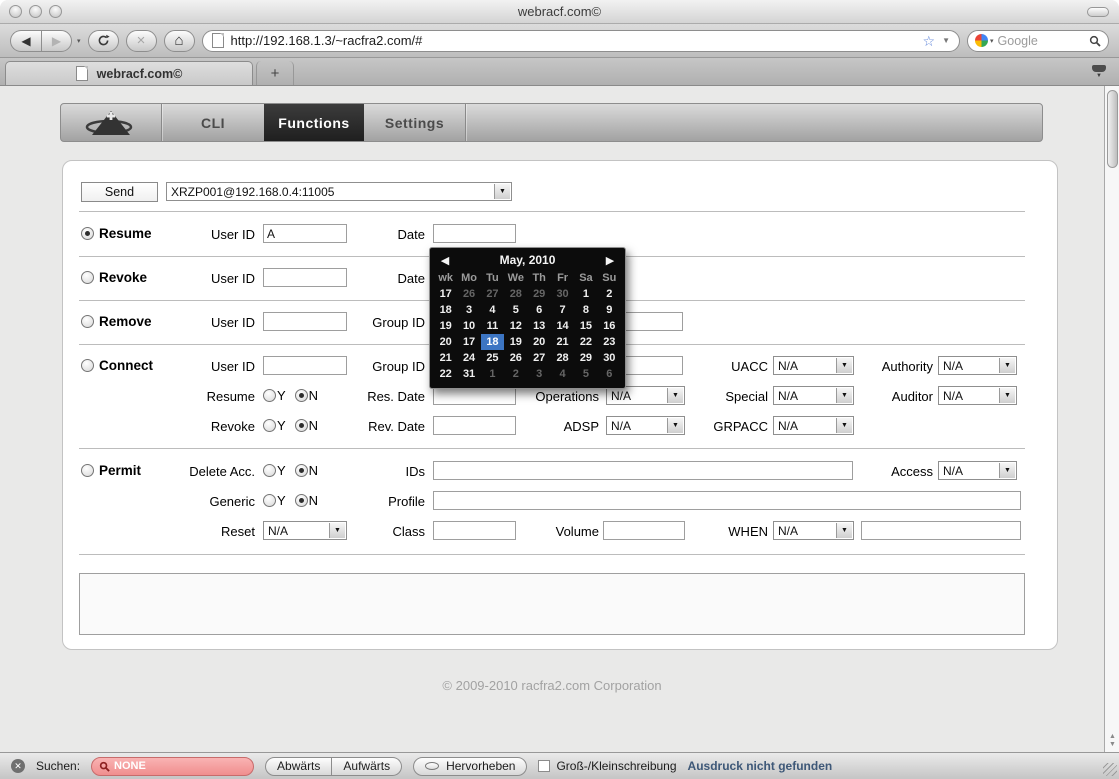 The image size is (1119, 779). What do you see at coordinates (585, 342) in the screenshot?
I see `calendar-day: 22` at bounding box center [585, 342].